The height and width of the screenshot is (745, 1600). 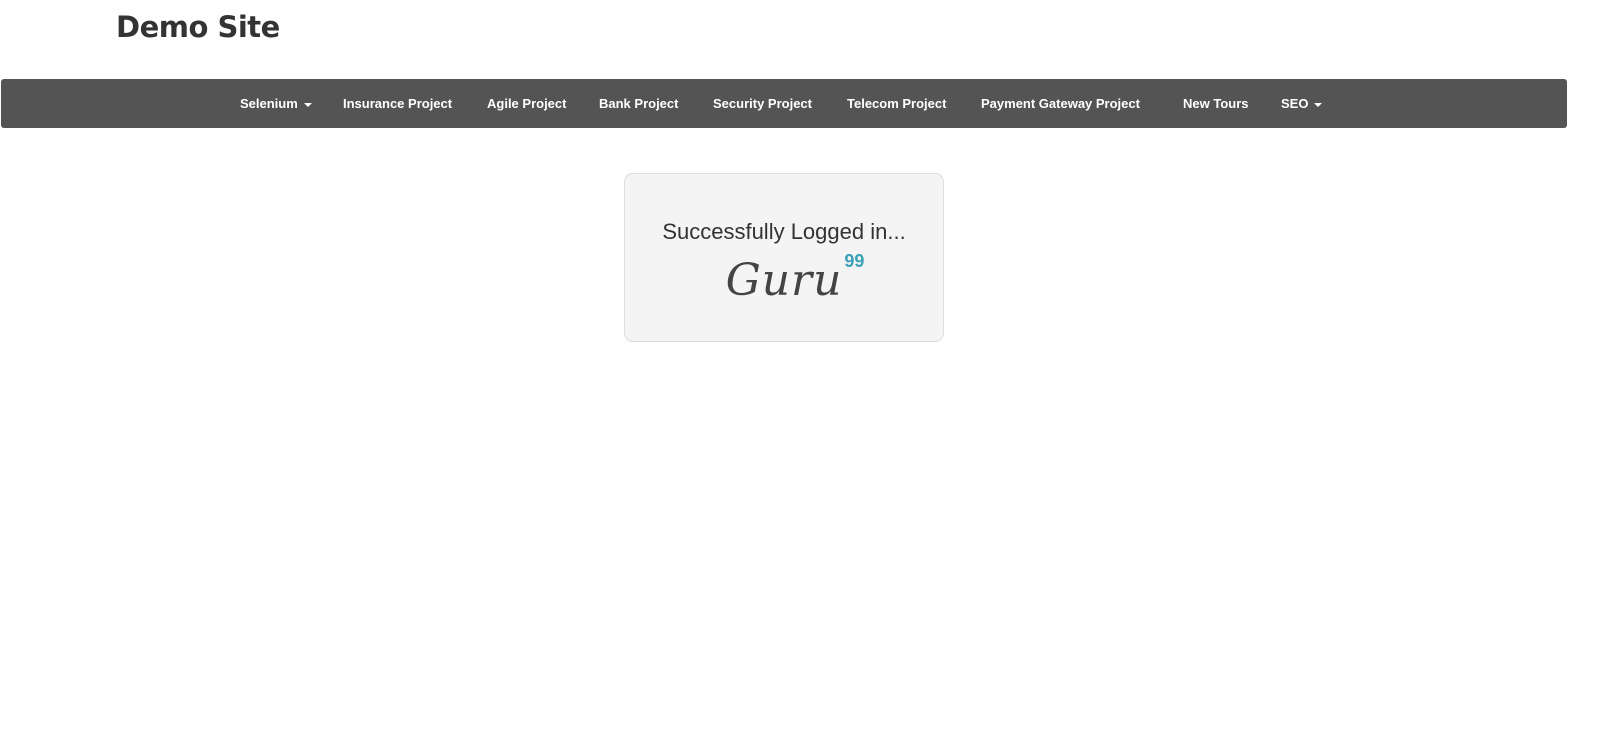 What do you see at coordinates (762, 103) in the screenshot?
I see `nav-security-project: Security Project` at bounding box center [762, 103].